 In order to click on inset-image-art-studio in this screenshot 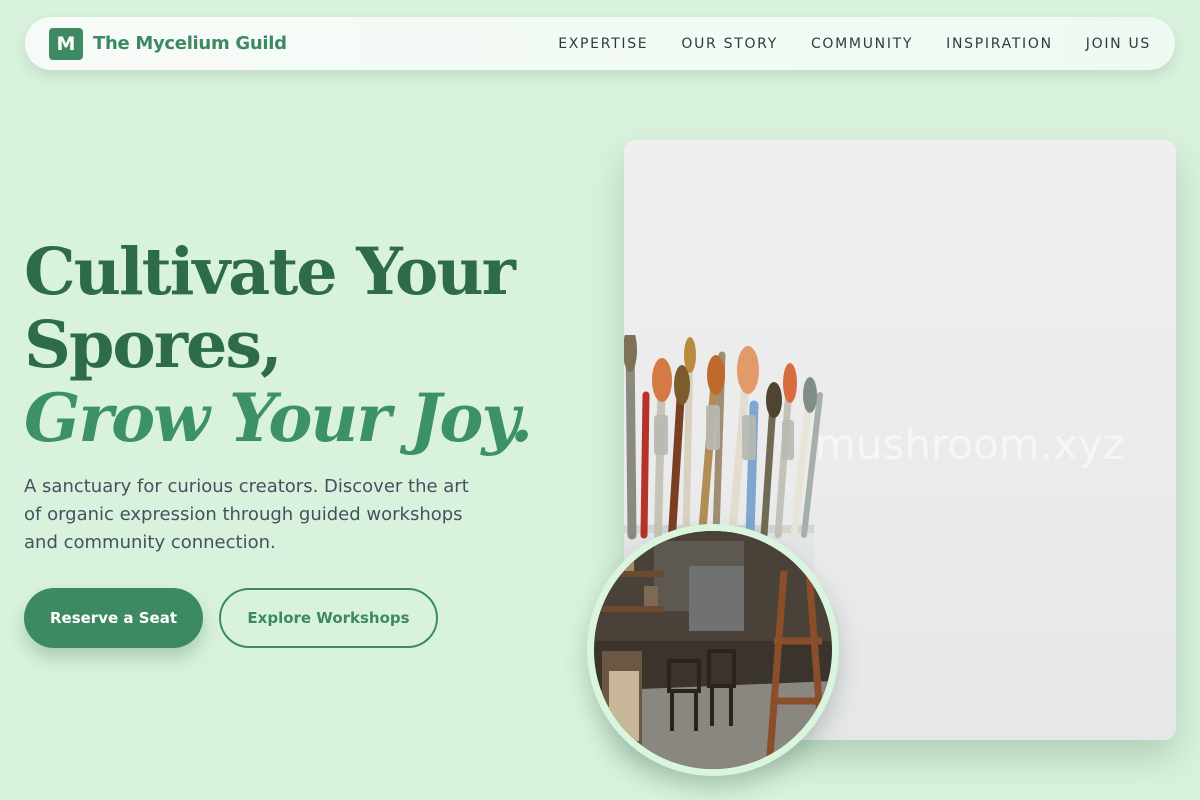, I will do `click(713, 650)`.